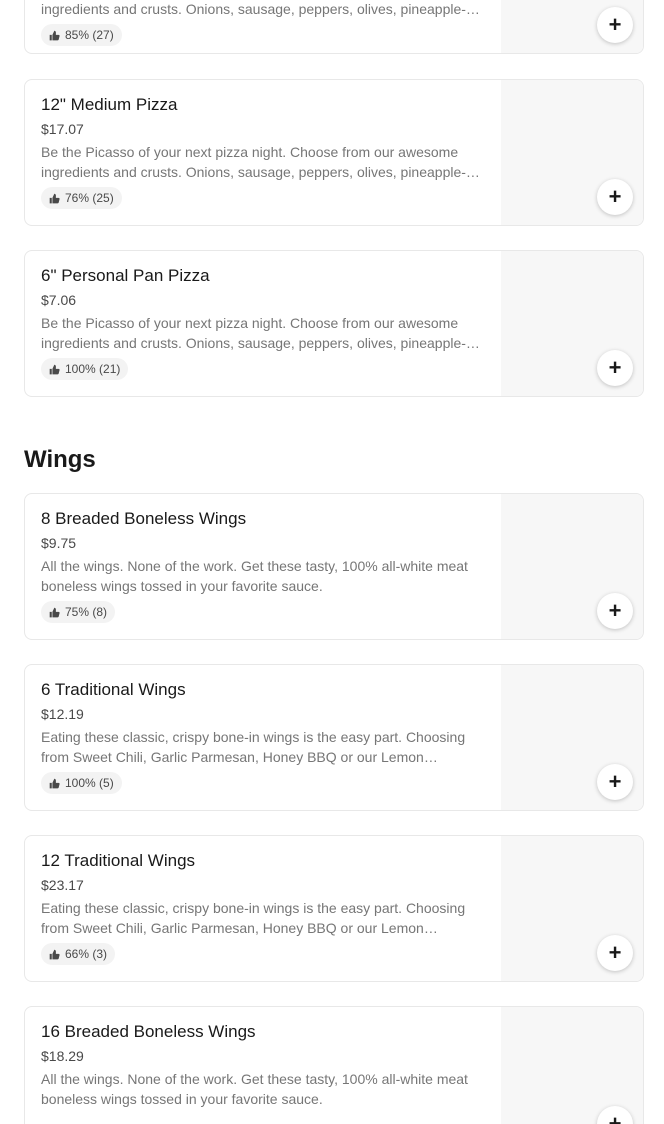 This screenshot has width=664, height=1124. What do you see at coordinates (86, 612) in the screenshot?
I see `rating-text: 75% (8)` at bounding box center [86, 612].